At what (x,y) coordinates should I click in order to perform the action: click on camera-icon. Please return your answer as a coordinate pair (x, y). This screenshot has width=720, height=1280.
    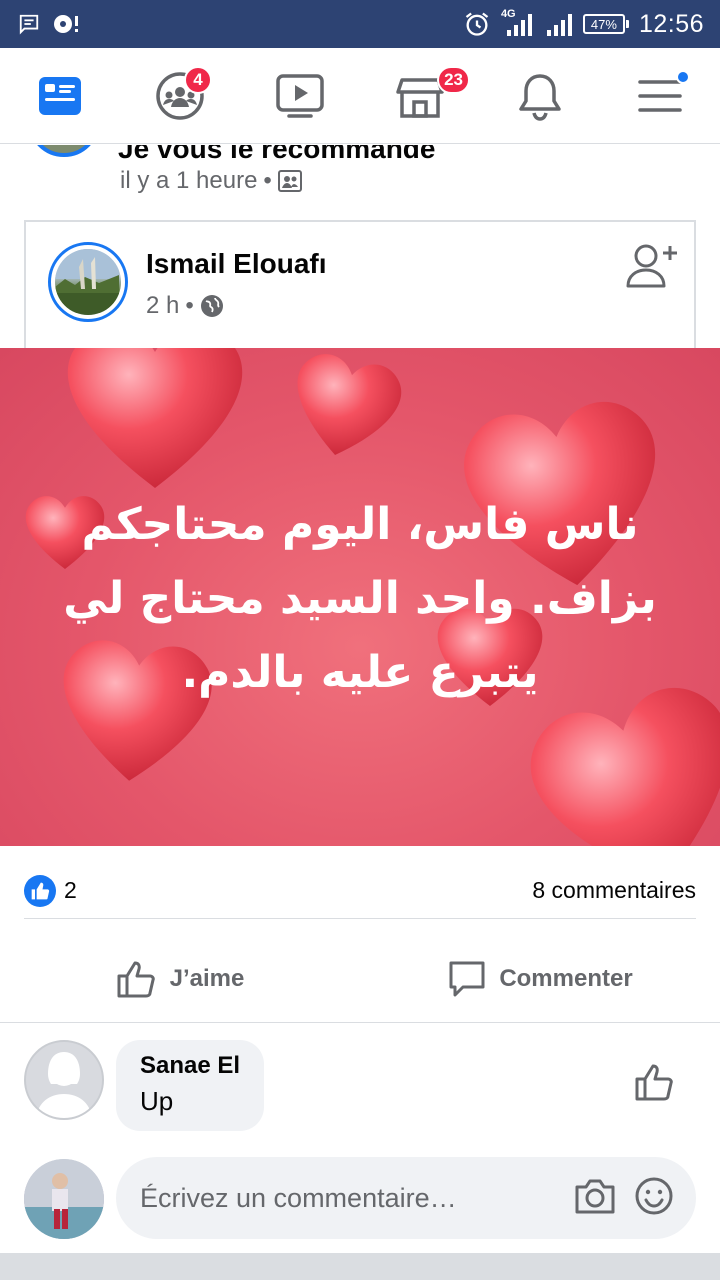
    Looking at the image, I should click on (595, 1196).